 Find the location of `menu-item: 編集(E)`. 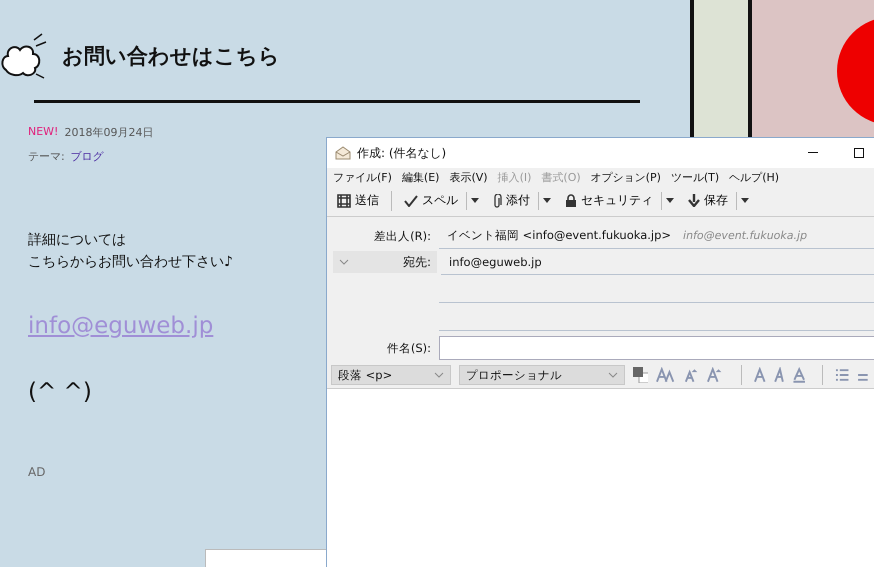

menu-item: 編集(E) is located at coordinates (421, 177).